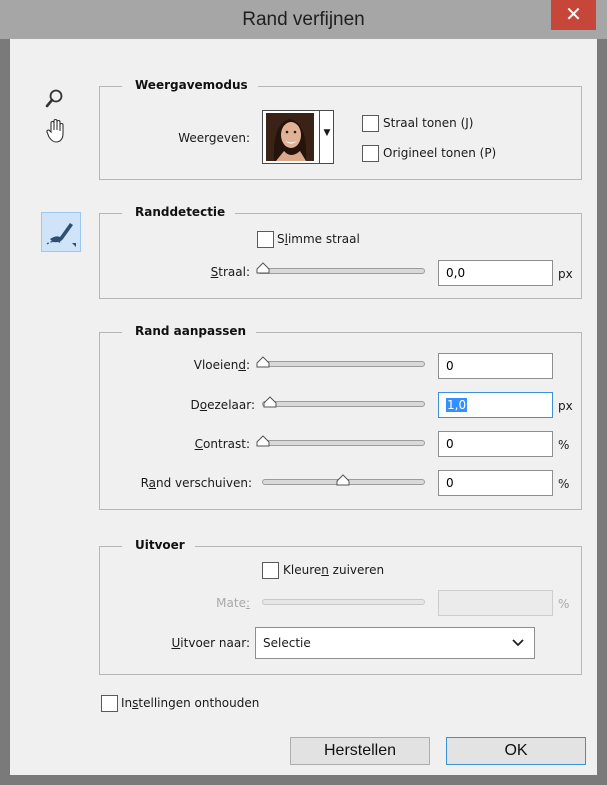 This screenshot has height=785, width=607. I want to click on smart-radius-checkbox, so click(265, 239).